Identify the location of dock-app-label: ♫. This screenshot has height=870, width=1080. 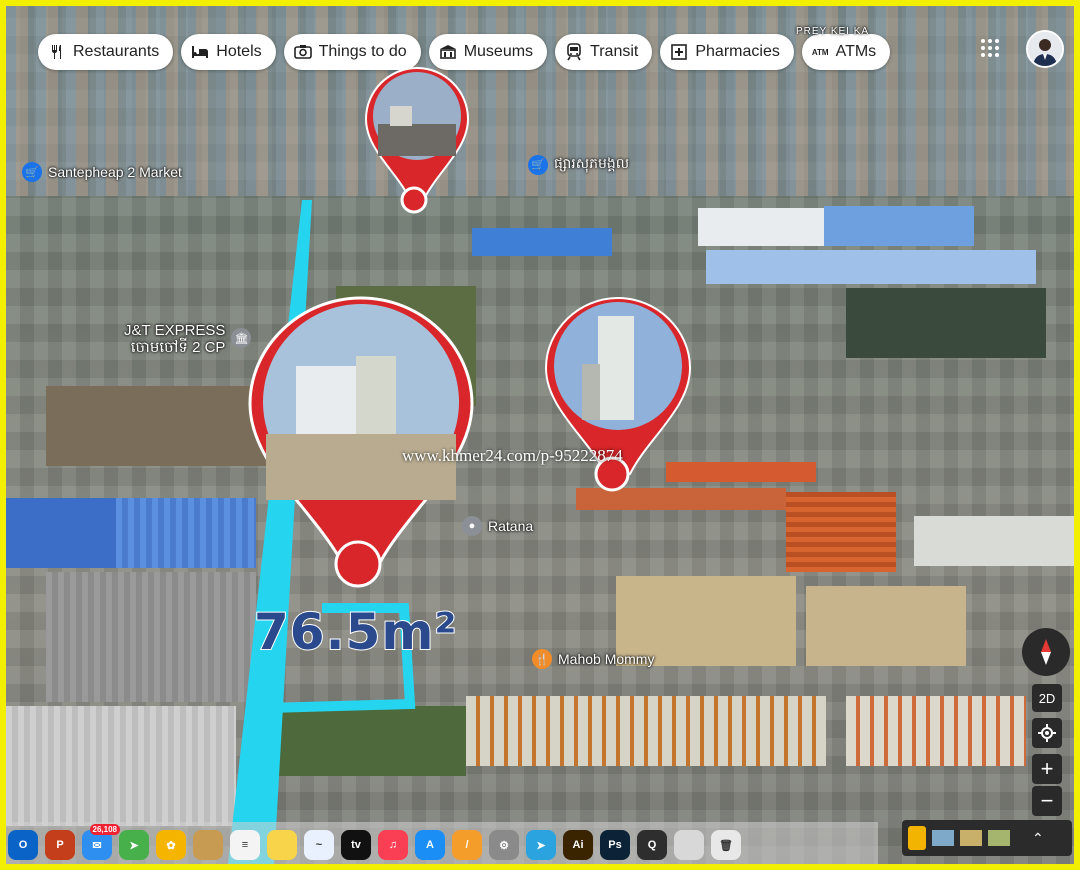
(393, 845).